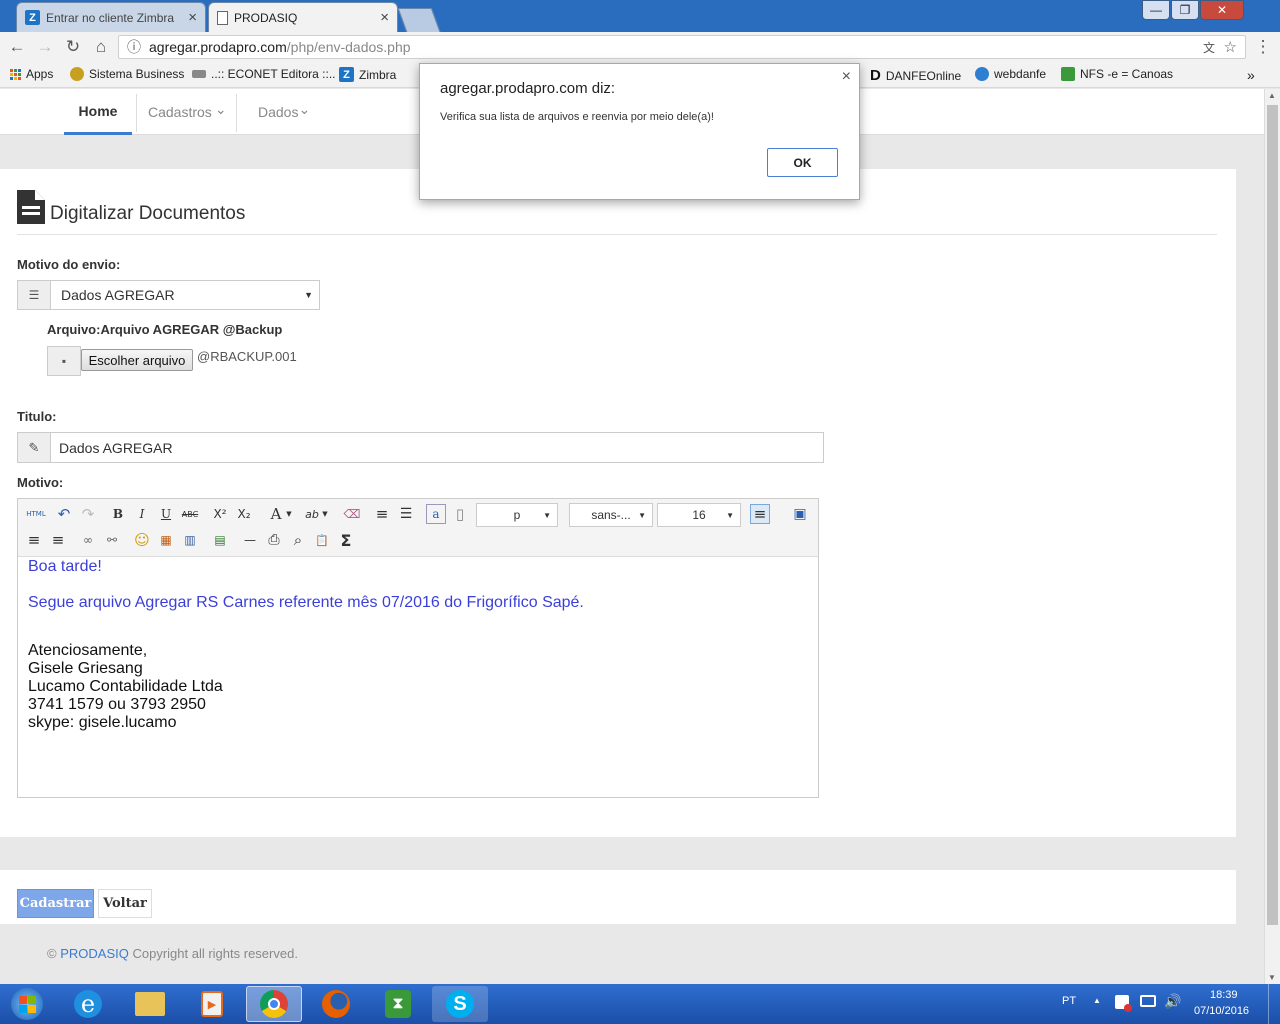 This screenshot has width=1280, height=1024. What do you see at coordinates (94, 953) in the screenshot?
I see `footer-brand-link: PRODASIQ` at bounding box center [94, 953].